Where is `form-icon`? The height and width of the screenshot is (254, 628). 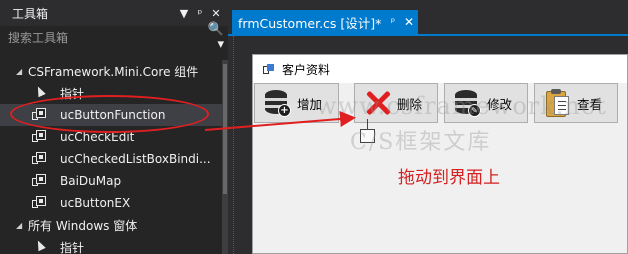 form-icon is located at coordinates (268, 69).